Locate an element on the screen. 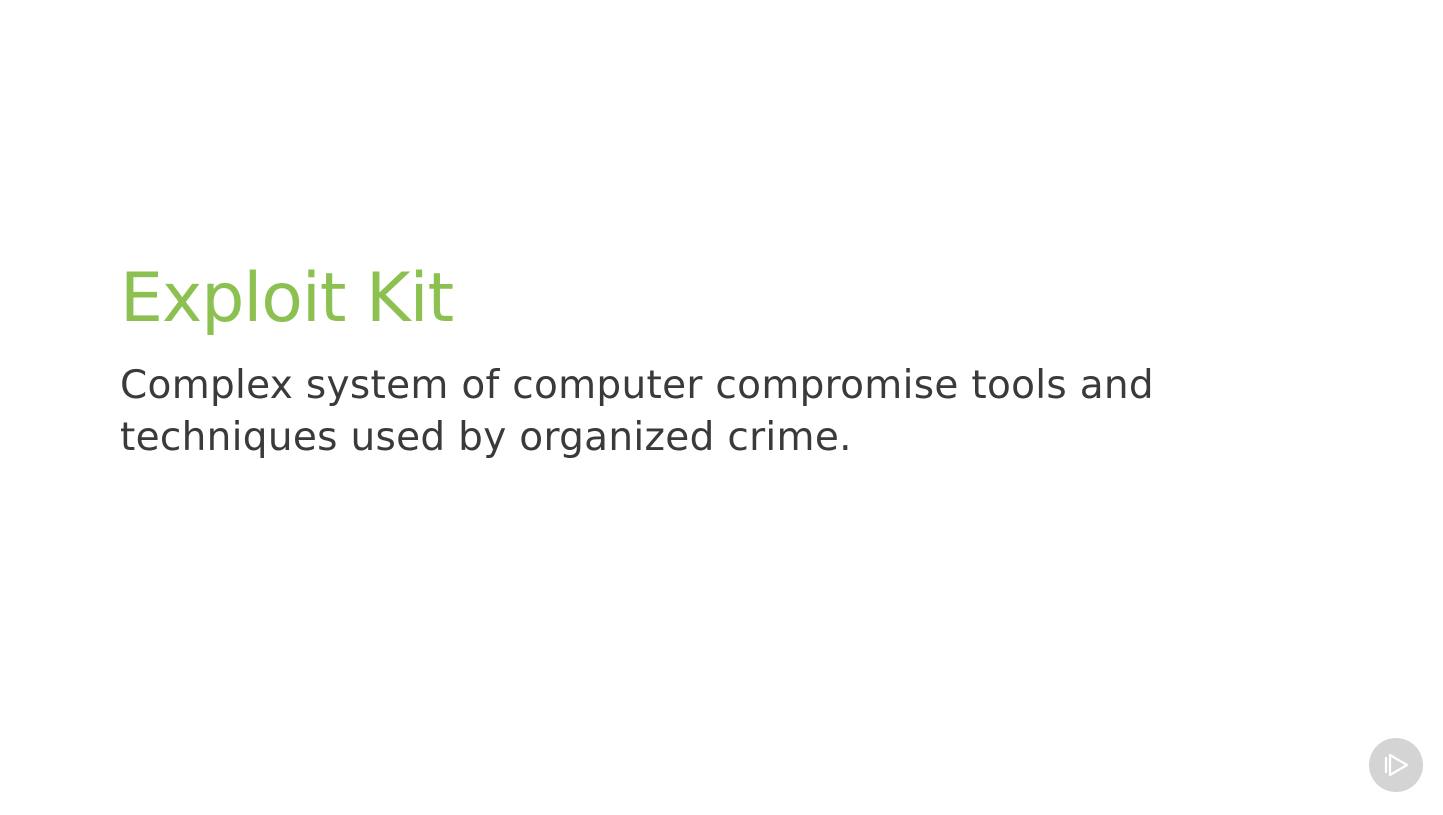  slide-title: Exploit Kit is located at coordinates (287, 298).